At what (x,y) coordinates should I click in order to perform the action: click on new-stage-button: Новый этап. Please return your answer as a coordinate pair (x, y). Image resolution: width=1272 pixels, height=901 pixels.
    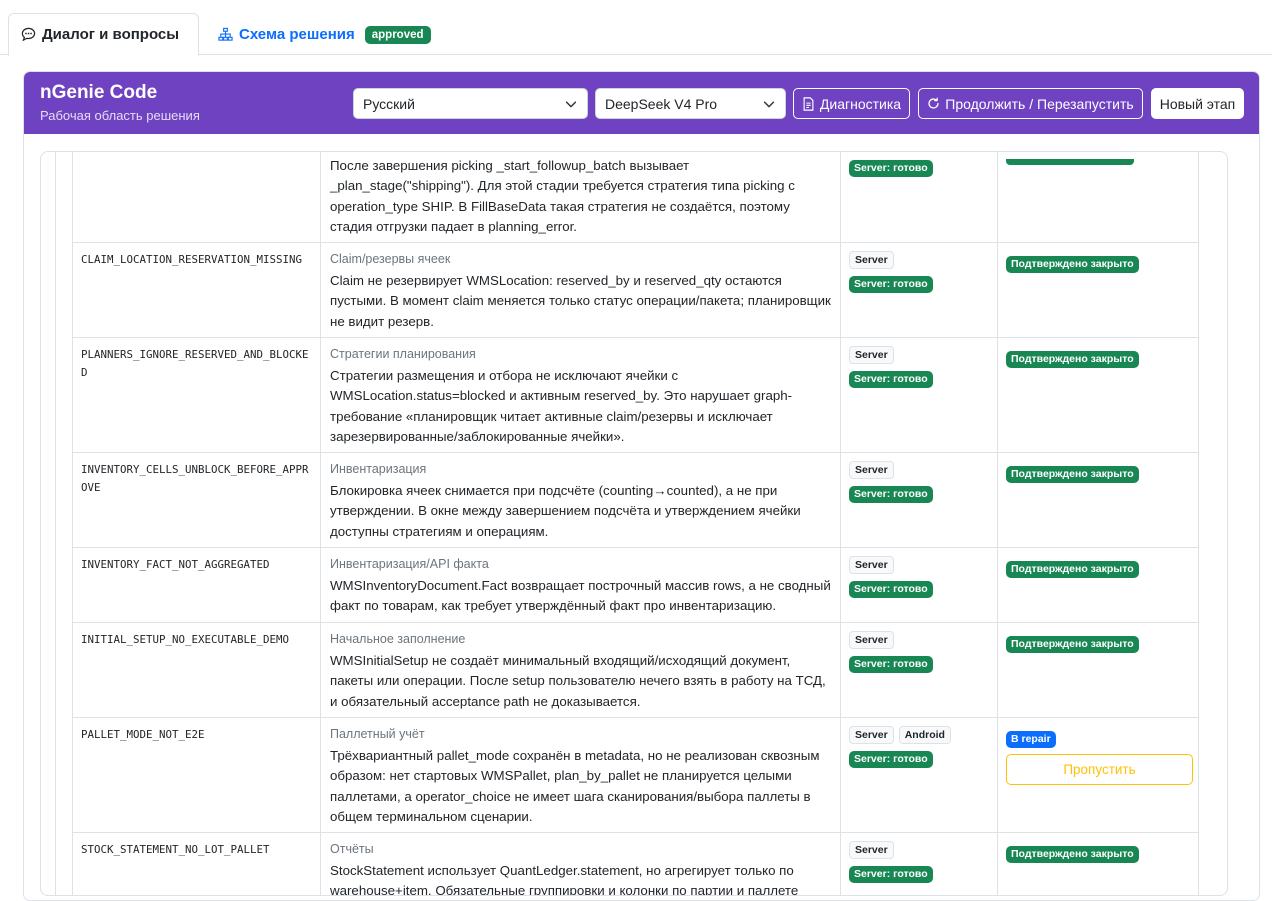
    Looking at the image, I should click on (1197, 103).